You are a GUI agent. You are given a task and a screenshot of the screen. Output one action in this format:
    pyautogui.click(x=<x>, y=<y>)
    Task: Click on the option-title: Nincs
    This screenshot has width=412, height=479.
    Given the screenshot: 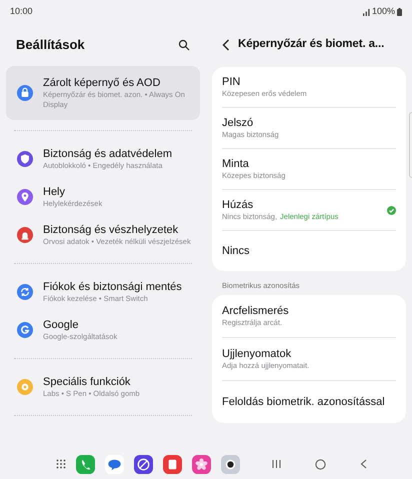 What is the action you would take?
    pyautogui.click(x=236, y=251)
    